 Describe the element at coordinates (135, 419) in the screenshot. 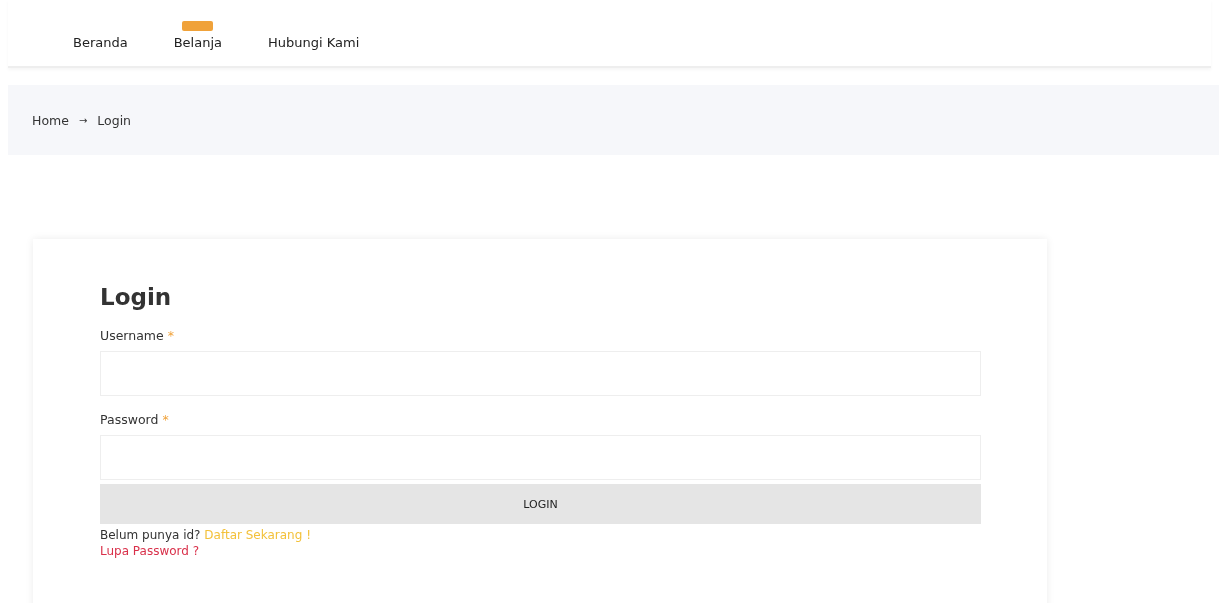

I see `field-label: Password *` at that location.